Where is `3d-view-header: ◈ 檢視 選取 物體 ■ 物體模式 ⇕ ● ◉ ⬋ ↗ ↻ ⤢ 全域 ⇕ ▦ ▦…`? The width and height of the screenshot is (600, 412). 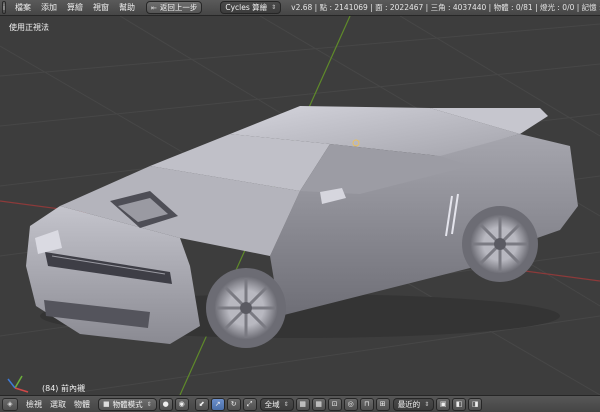 3d-view-header: ◈ 檢視 選取 物體 ■ 物體模式 ⇕ ● ◉ ⬋ ↗ ↻ ⤢ 全域 ⇕ ▦ ▦… is located at coordinates (300, 403).